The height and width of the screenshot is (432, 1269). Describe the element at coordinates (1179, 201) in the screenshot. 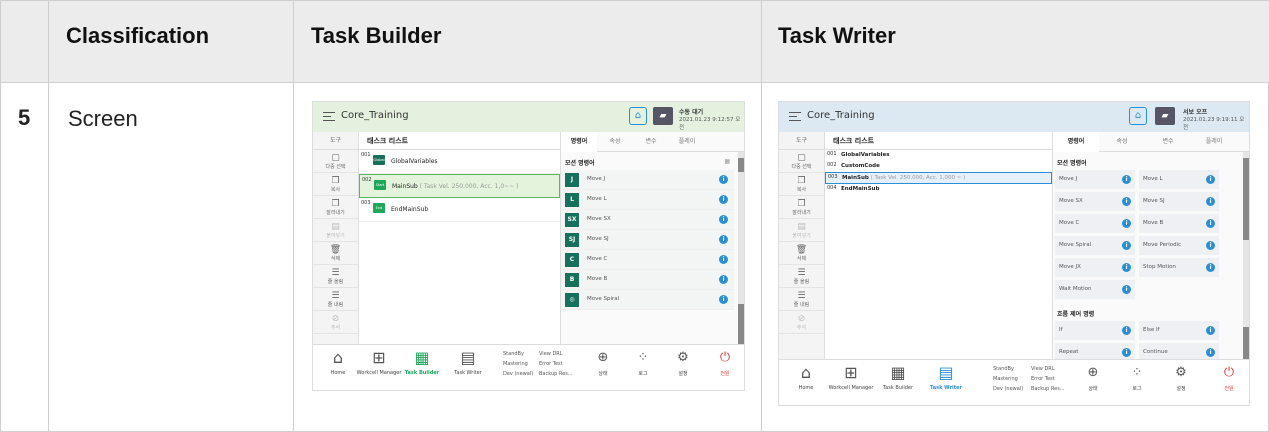

I see `command-cell: Move SJ i` at that location.